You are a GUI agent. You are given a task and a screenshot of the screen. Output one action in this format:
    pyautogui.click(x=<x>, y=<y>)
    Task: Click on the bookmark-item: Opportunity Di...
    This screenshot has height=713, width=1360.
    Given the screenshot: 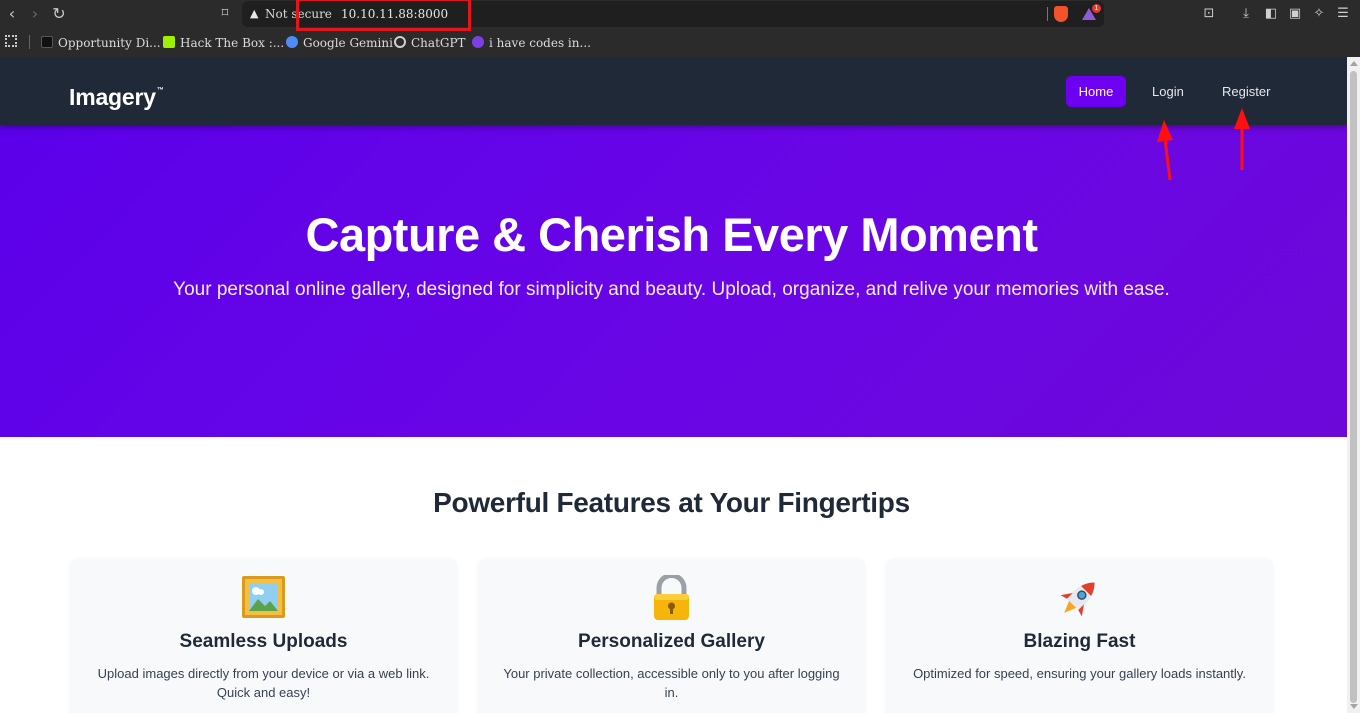 What is the action you would take?
    pyautogui.click(x=101, y=43)
    